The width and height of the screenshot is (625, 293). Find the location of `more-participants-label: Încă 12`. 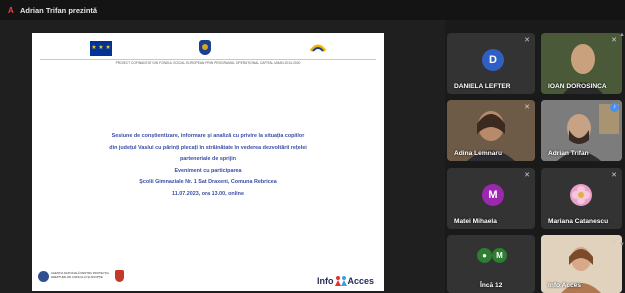

more-participants-label: Încă 12 is located at coordinates (491, 285).